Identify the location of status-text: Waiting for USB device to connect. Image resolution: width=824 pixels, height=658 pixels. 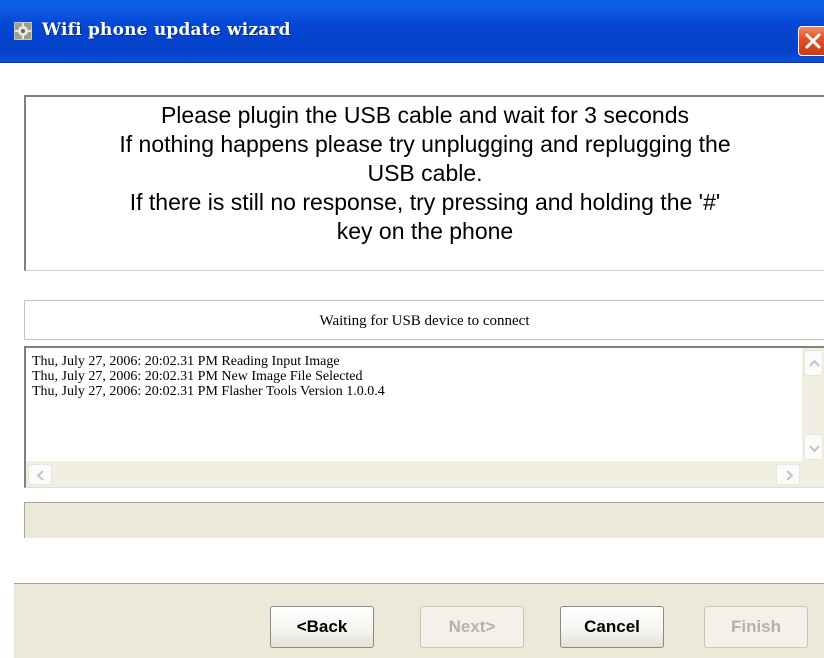
(424, 321).